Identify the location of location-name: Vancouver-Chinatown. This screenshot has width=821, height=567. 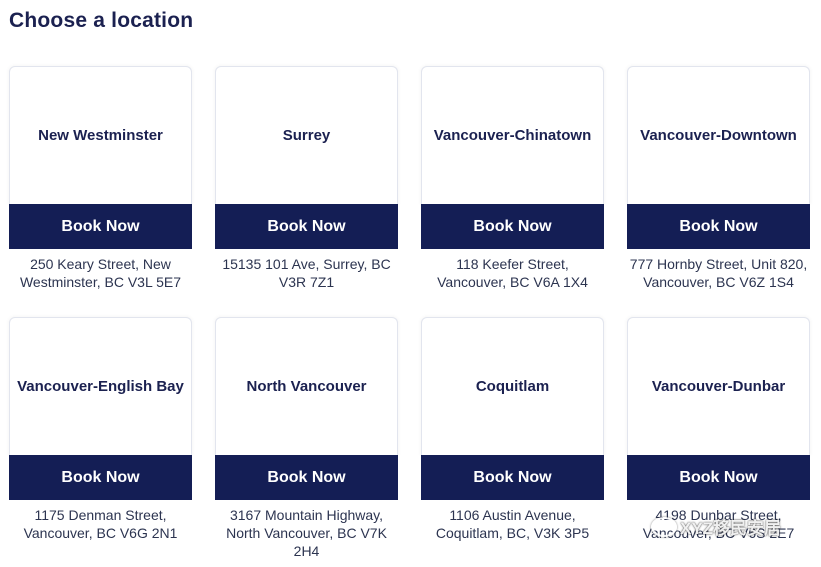
(512, 135).